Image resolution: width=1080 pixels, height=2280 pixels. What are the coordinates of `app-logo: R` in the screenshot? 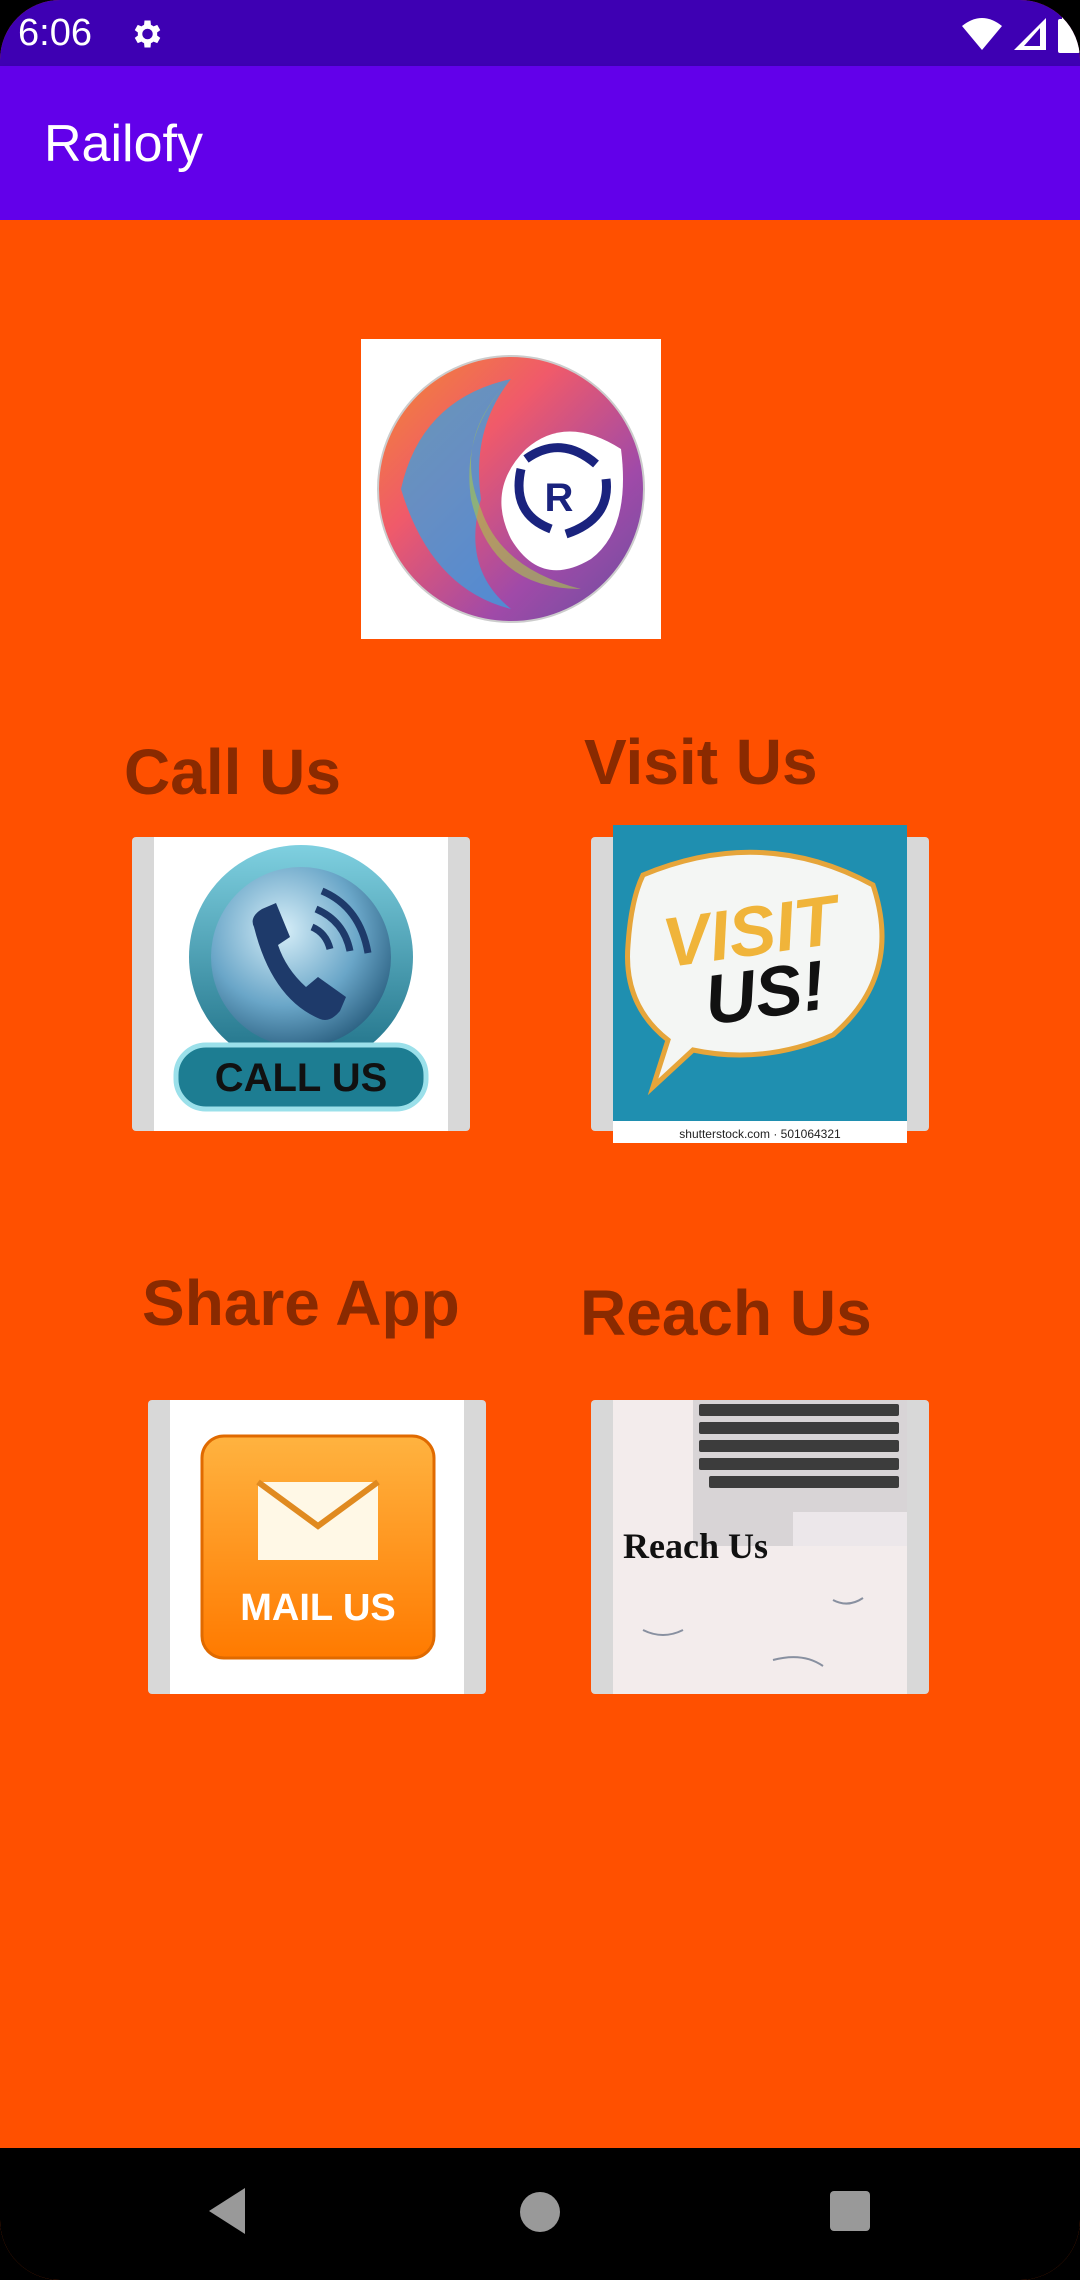 It's located at (511, 489).